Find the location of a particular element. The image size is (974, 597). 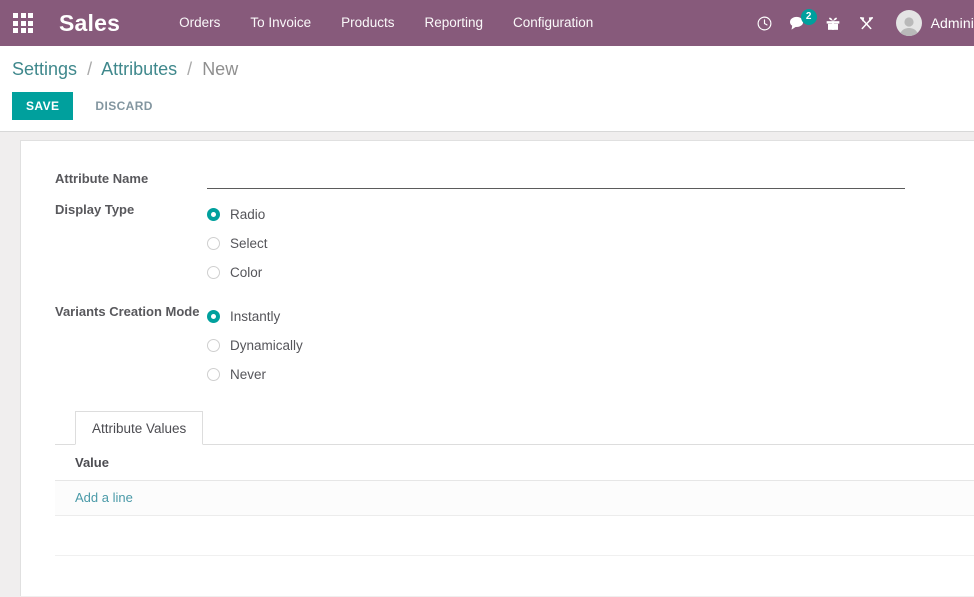

variants-option-never: Never is located at coordinates (585, 374).